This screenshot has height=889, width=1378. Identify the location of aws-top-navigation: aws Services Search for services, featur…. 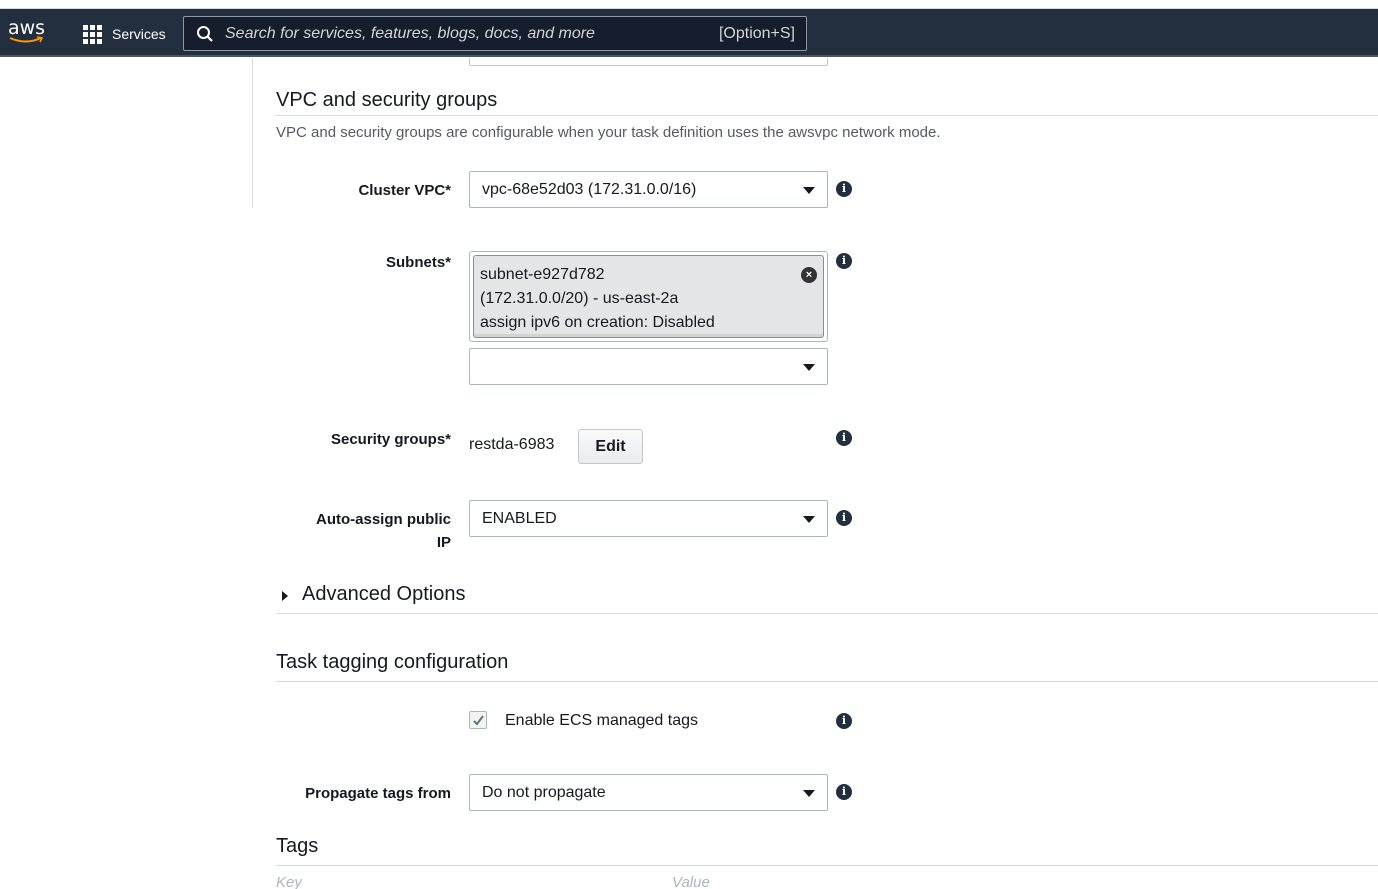
(689, 33).